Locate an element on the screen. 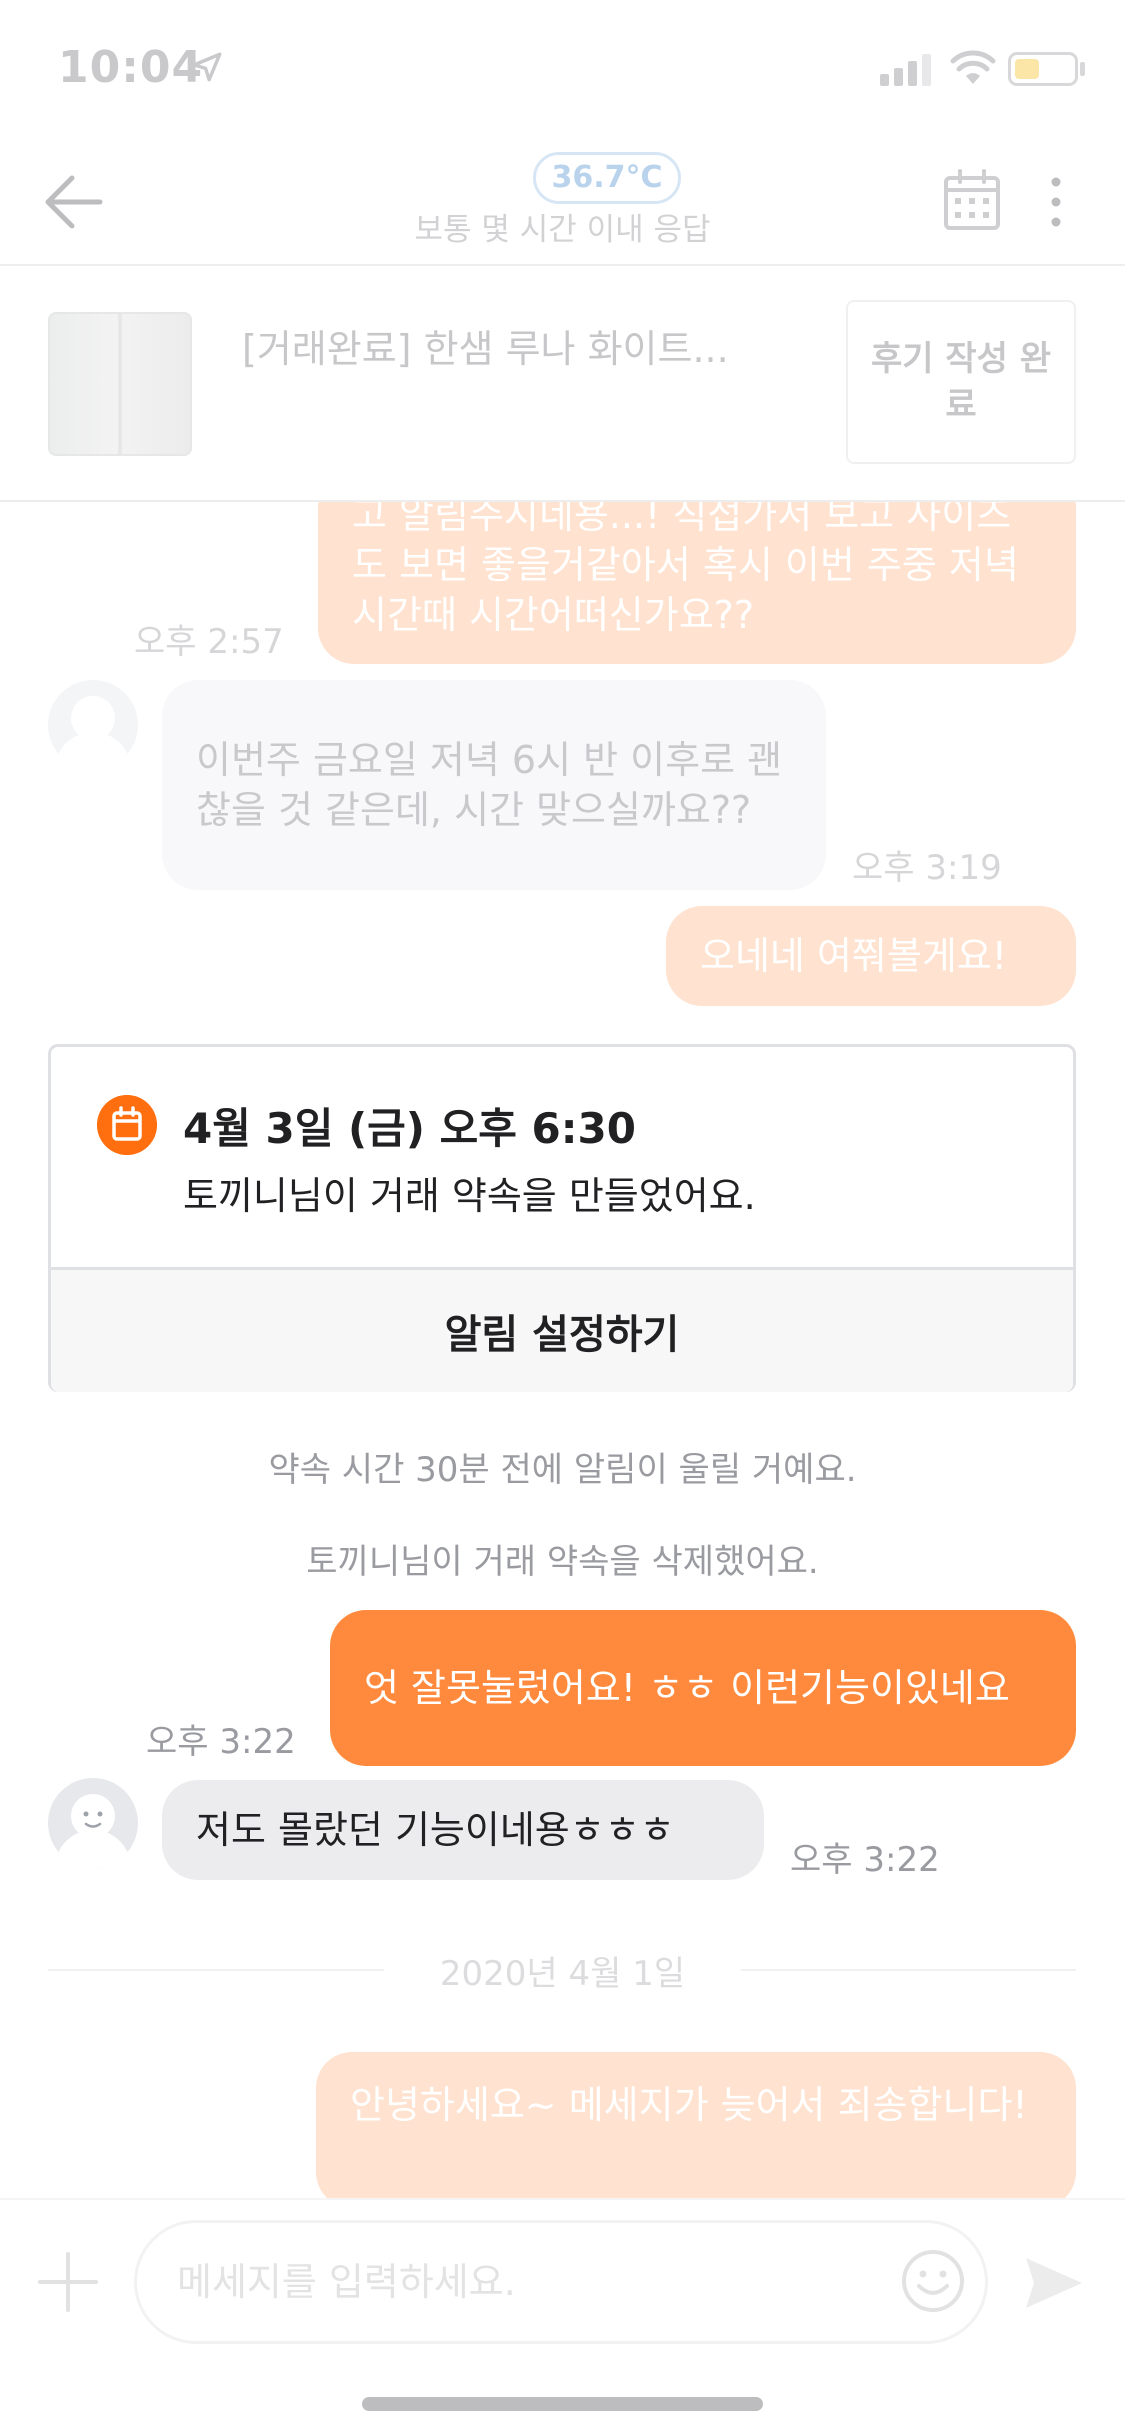  my-message-bubble: 오네네 여쭤볼게요! is located at coordinates (871, 956).